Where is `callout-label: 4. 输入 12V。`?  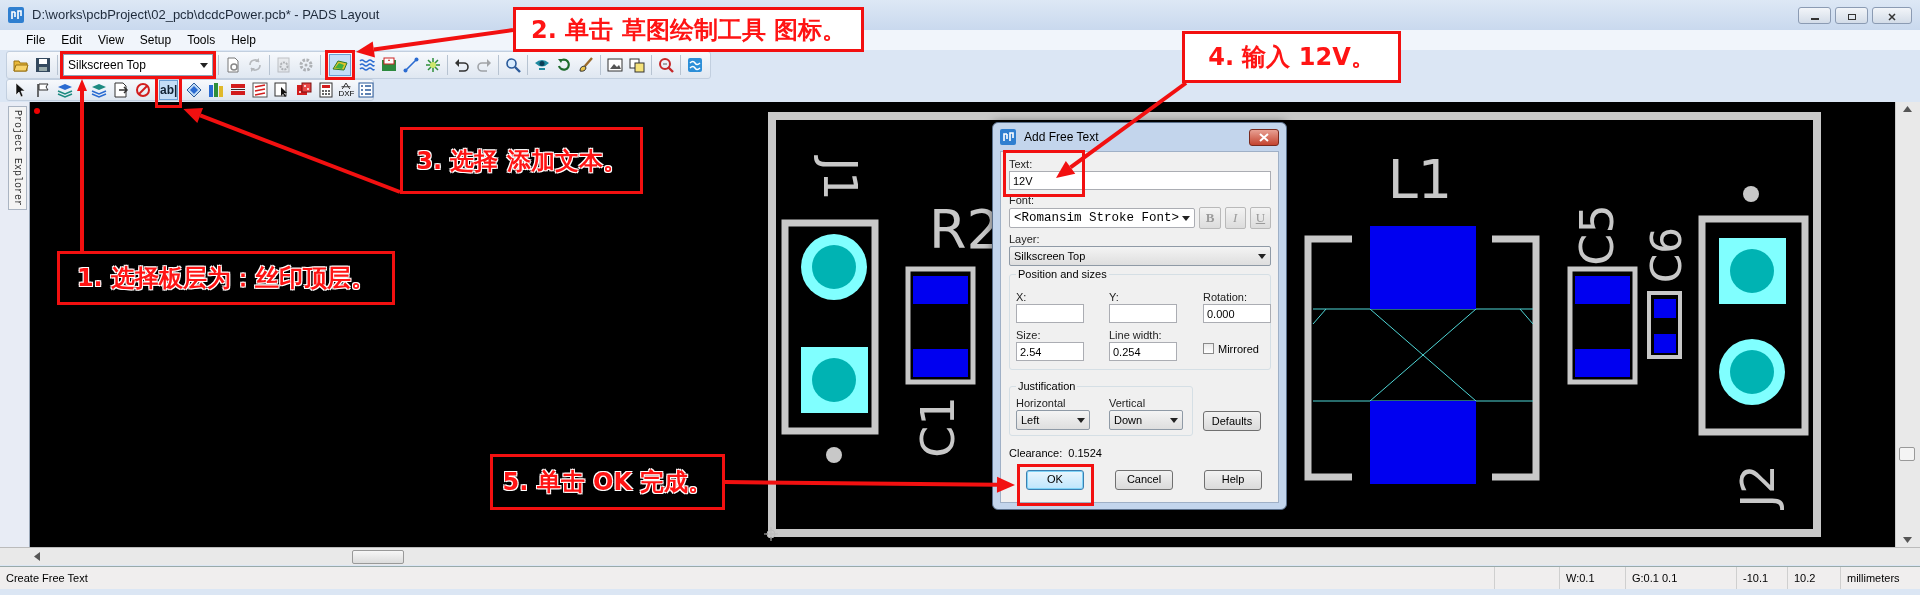
callout-label: 4. 输入 12V。 is located at coordinates (1291, 57).